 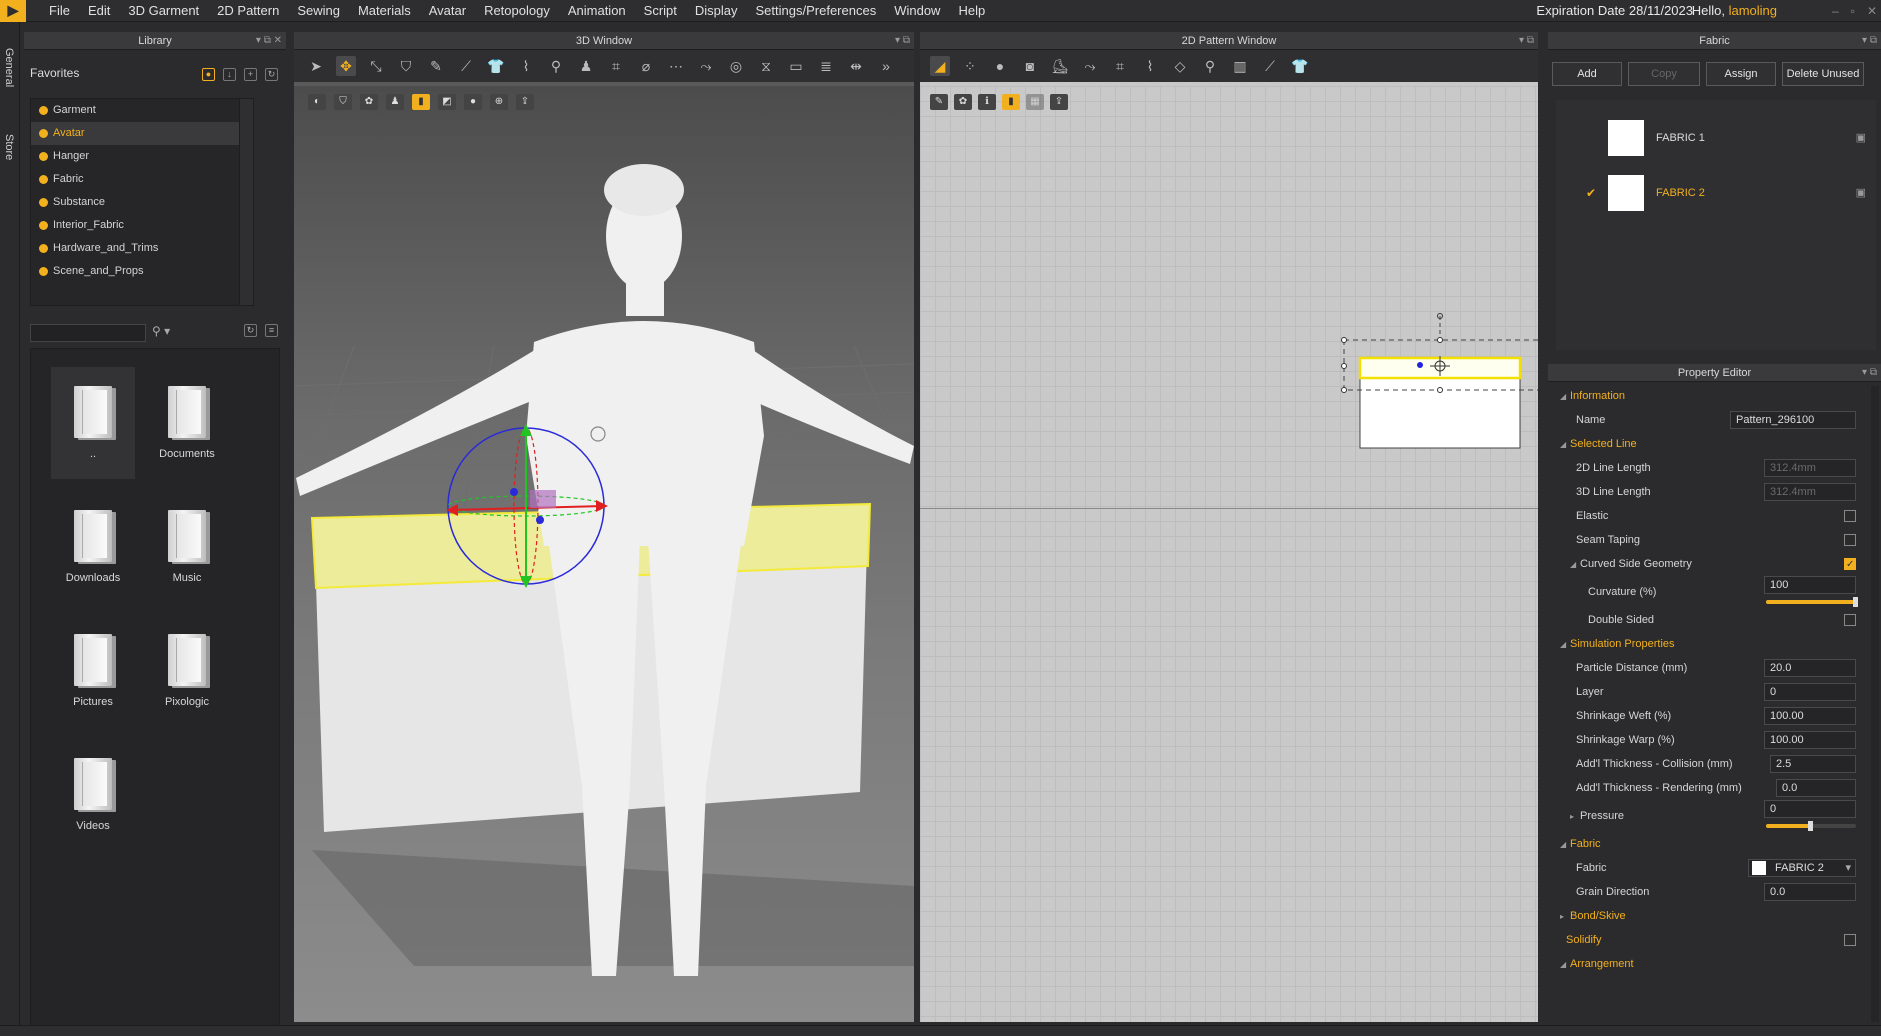 I want to click on edit-sewing-icon: ⌇, so click(x=1150, y=66).